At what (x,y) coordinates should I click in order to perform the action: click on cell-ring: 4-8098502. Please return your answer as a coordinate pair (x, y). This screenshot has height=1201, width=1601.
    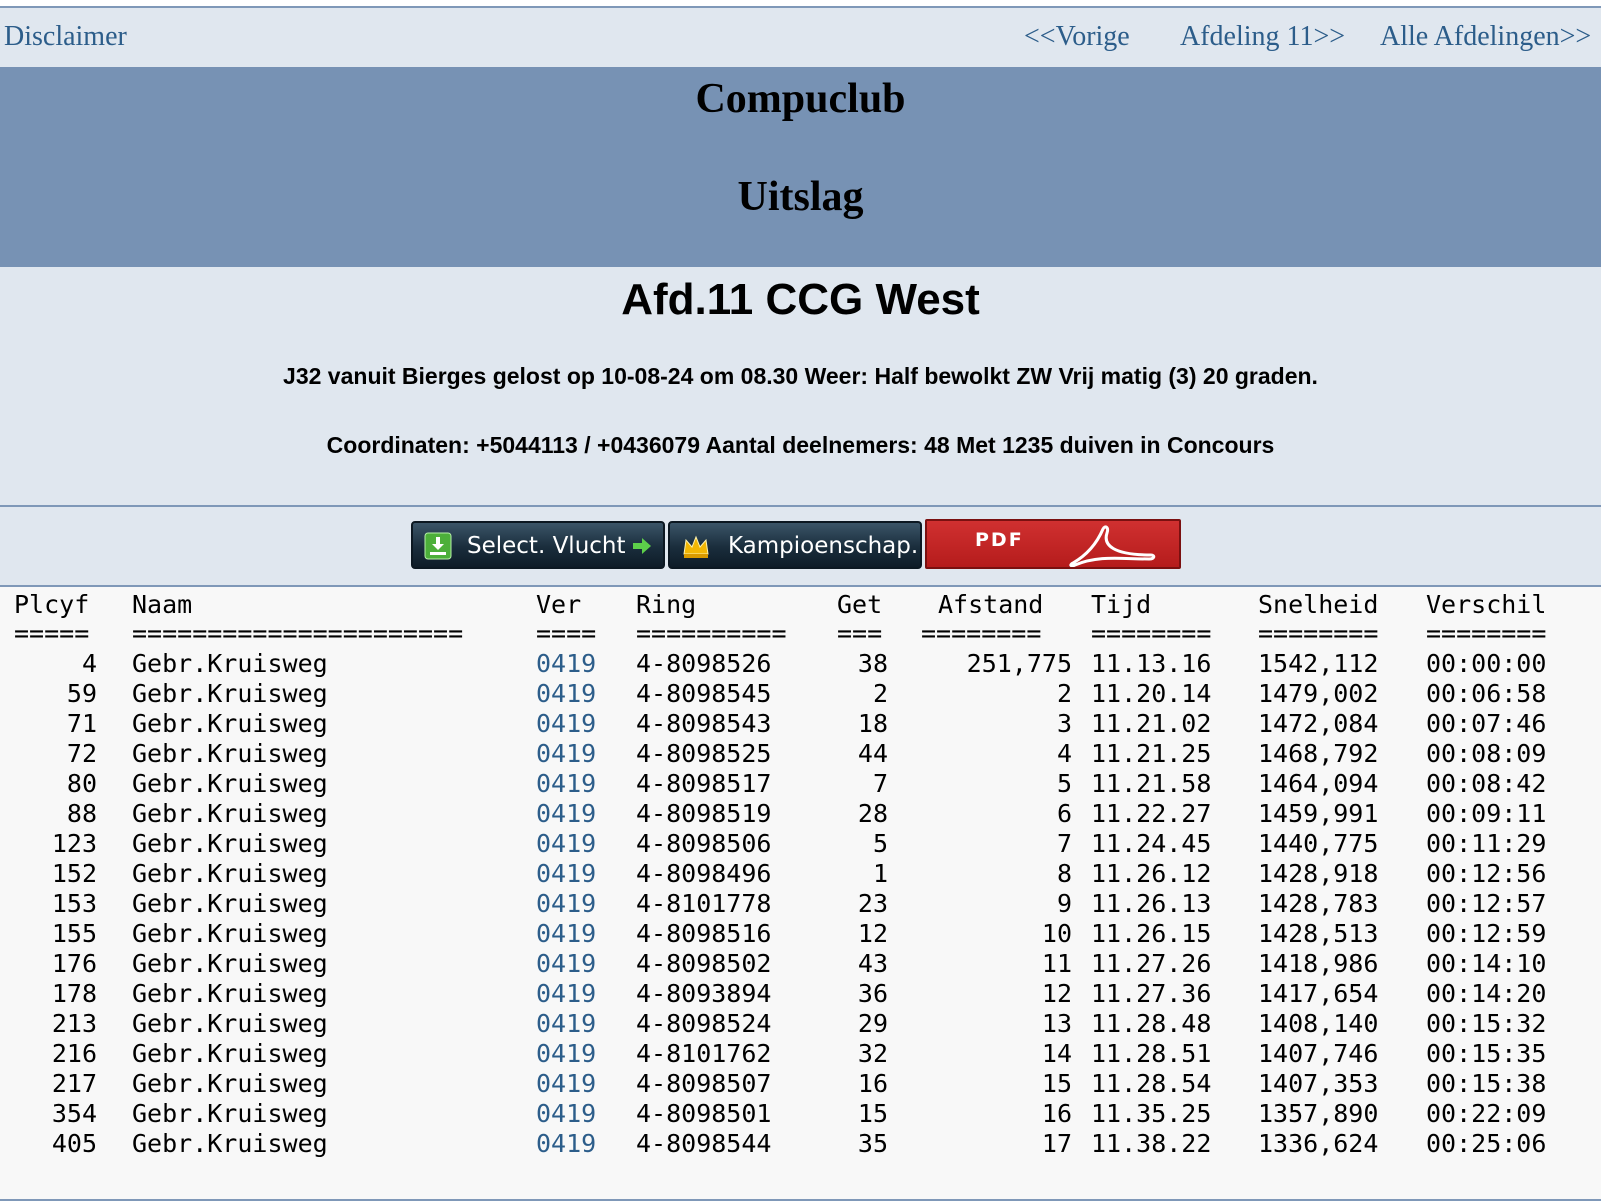
    Looking at the image, I should click on (704, 963).